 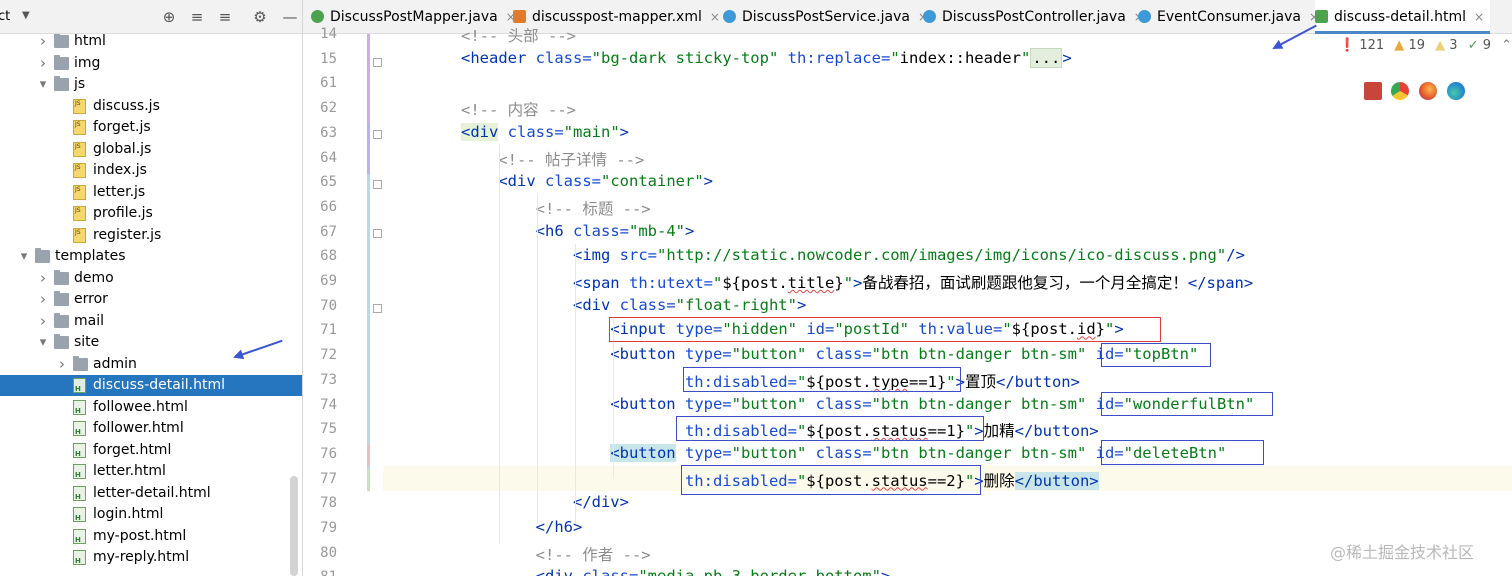 What do you see at coordinates (127, 234) in the screenshot?
I see `tree-item-label: register.js` at bounding box center [127, 234].